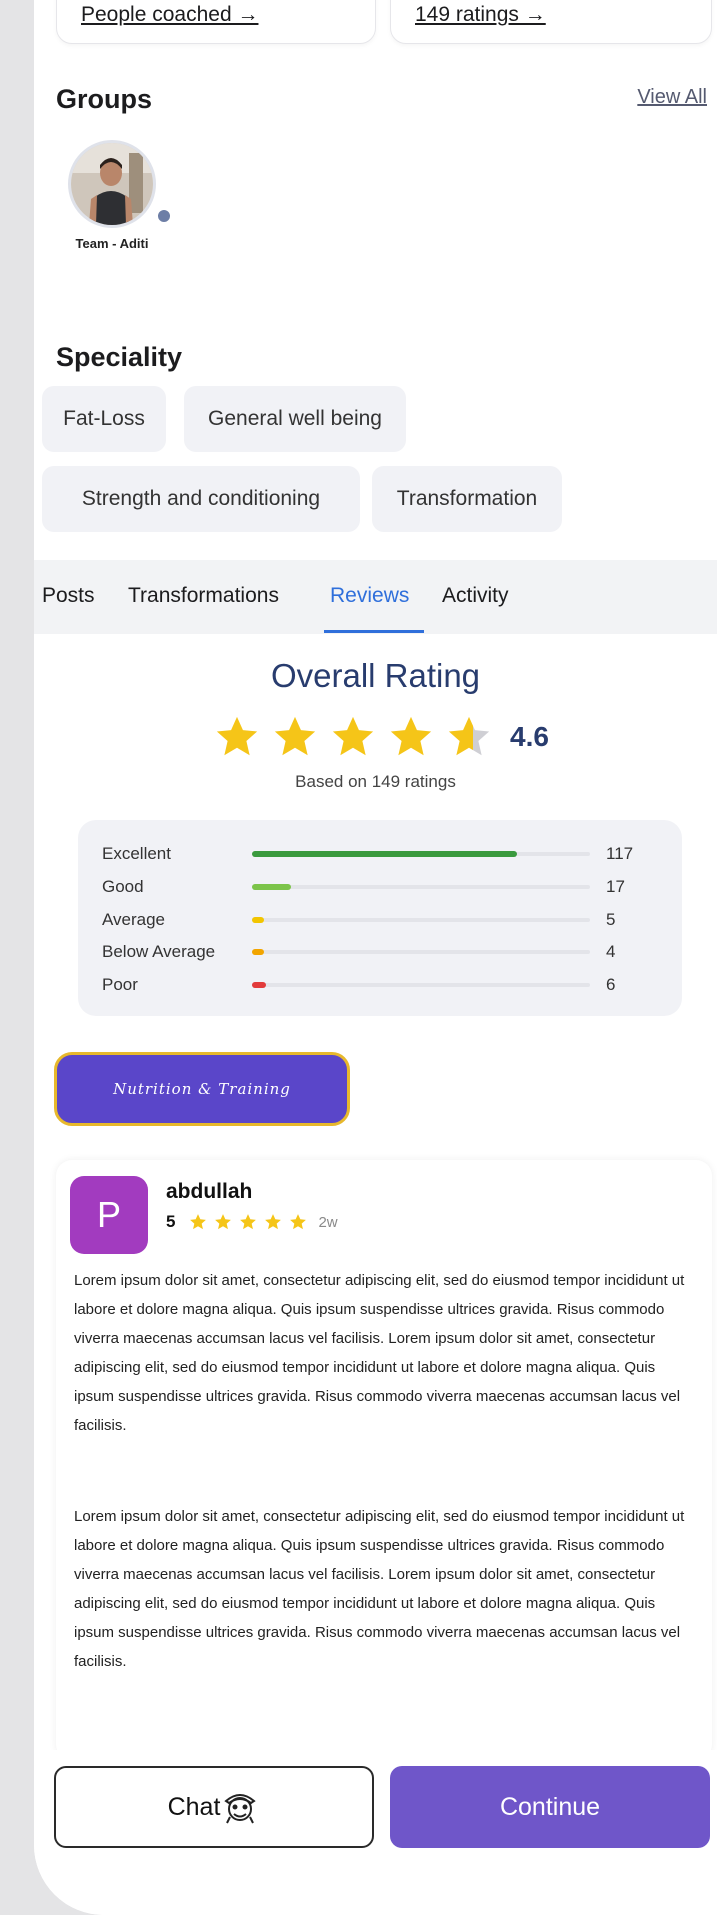  What do you see at coordinates (375, 675) in the screenshot?
I see `overall-rating-title: Overall Rating` at bounding box center [375, 675].